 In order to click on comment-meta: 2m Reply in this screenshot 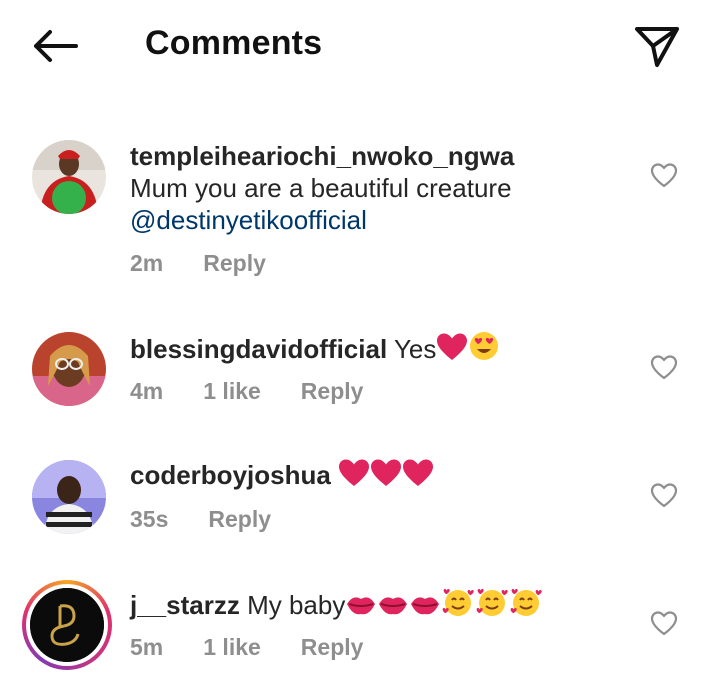, I will do `click(218, 263)`.